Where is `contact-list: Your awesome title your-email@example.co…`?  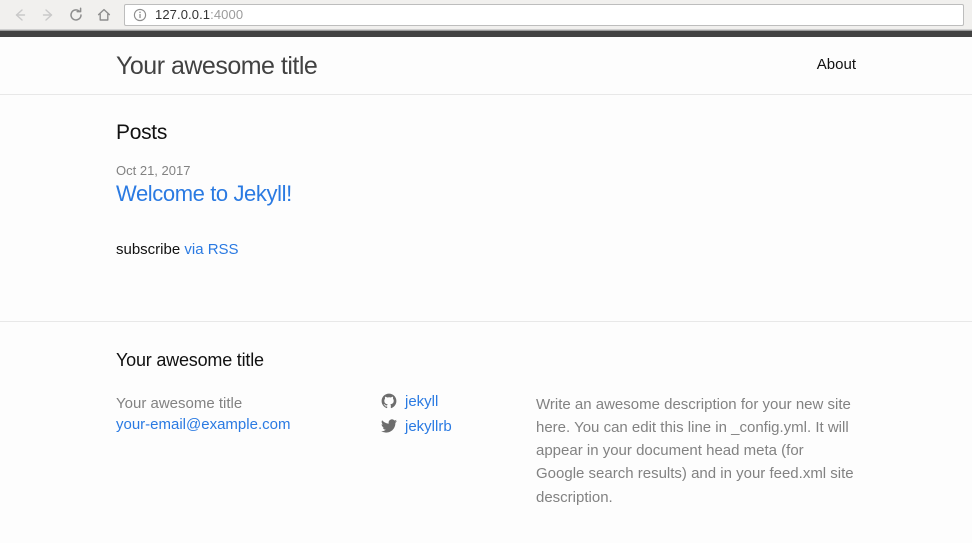
contact-list: Your awesome title your-email@example.co… is located at coordinates (248, 415).